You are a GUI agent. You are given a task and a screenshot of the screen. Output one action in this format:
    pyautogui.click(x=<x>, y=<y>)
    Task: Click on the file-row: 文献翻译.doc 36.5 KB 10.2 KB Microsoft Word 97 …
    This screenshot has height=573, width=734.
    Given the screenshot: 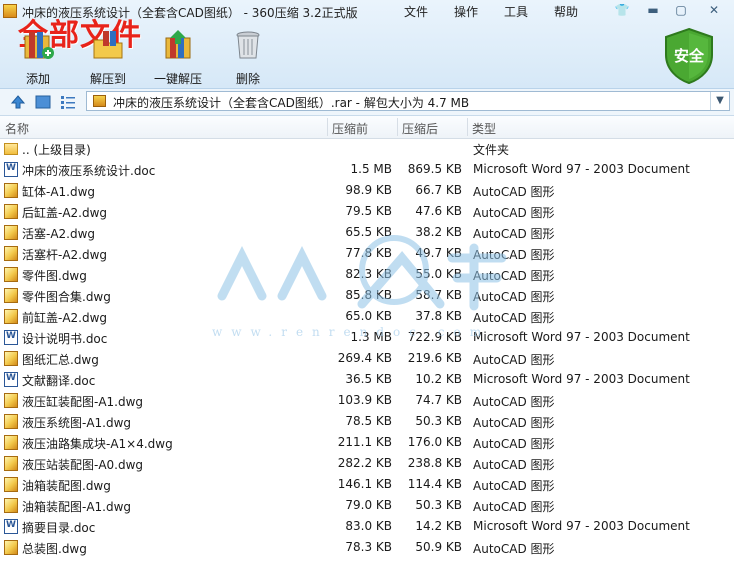 What is the action you would take?
    pyautogui.click(x=367, y=379)
    